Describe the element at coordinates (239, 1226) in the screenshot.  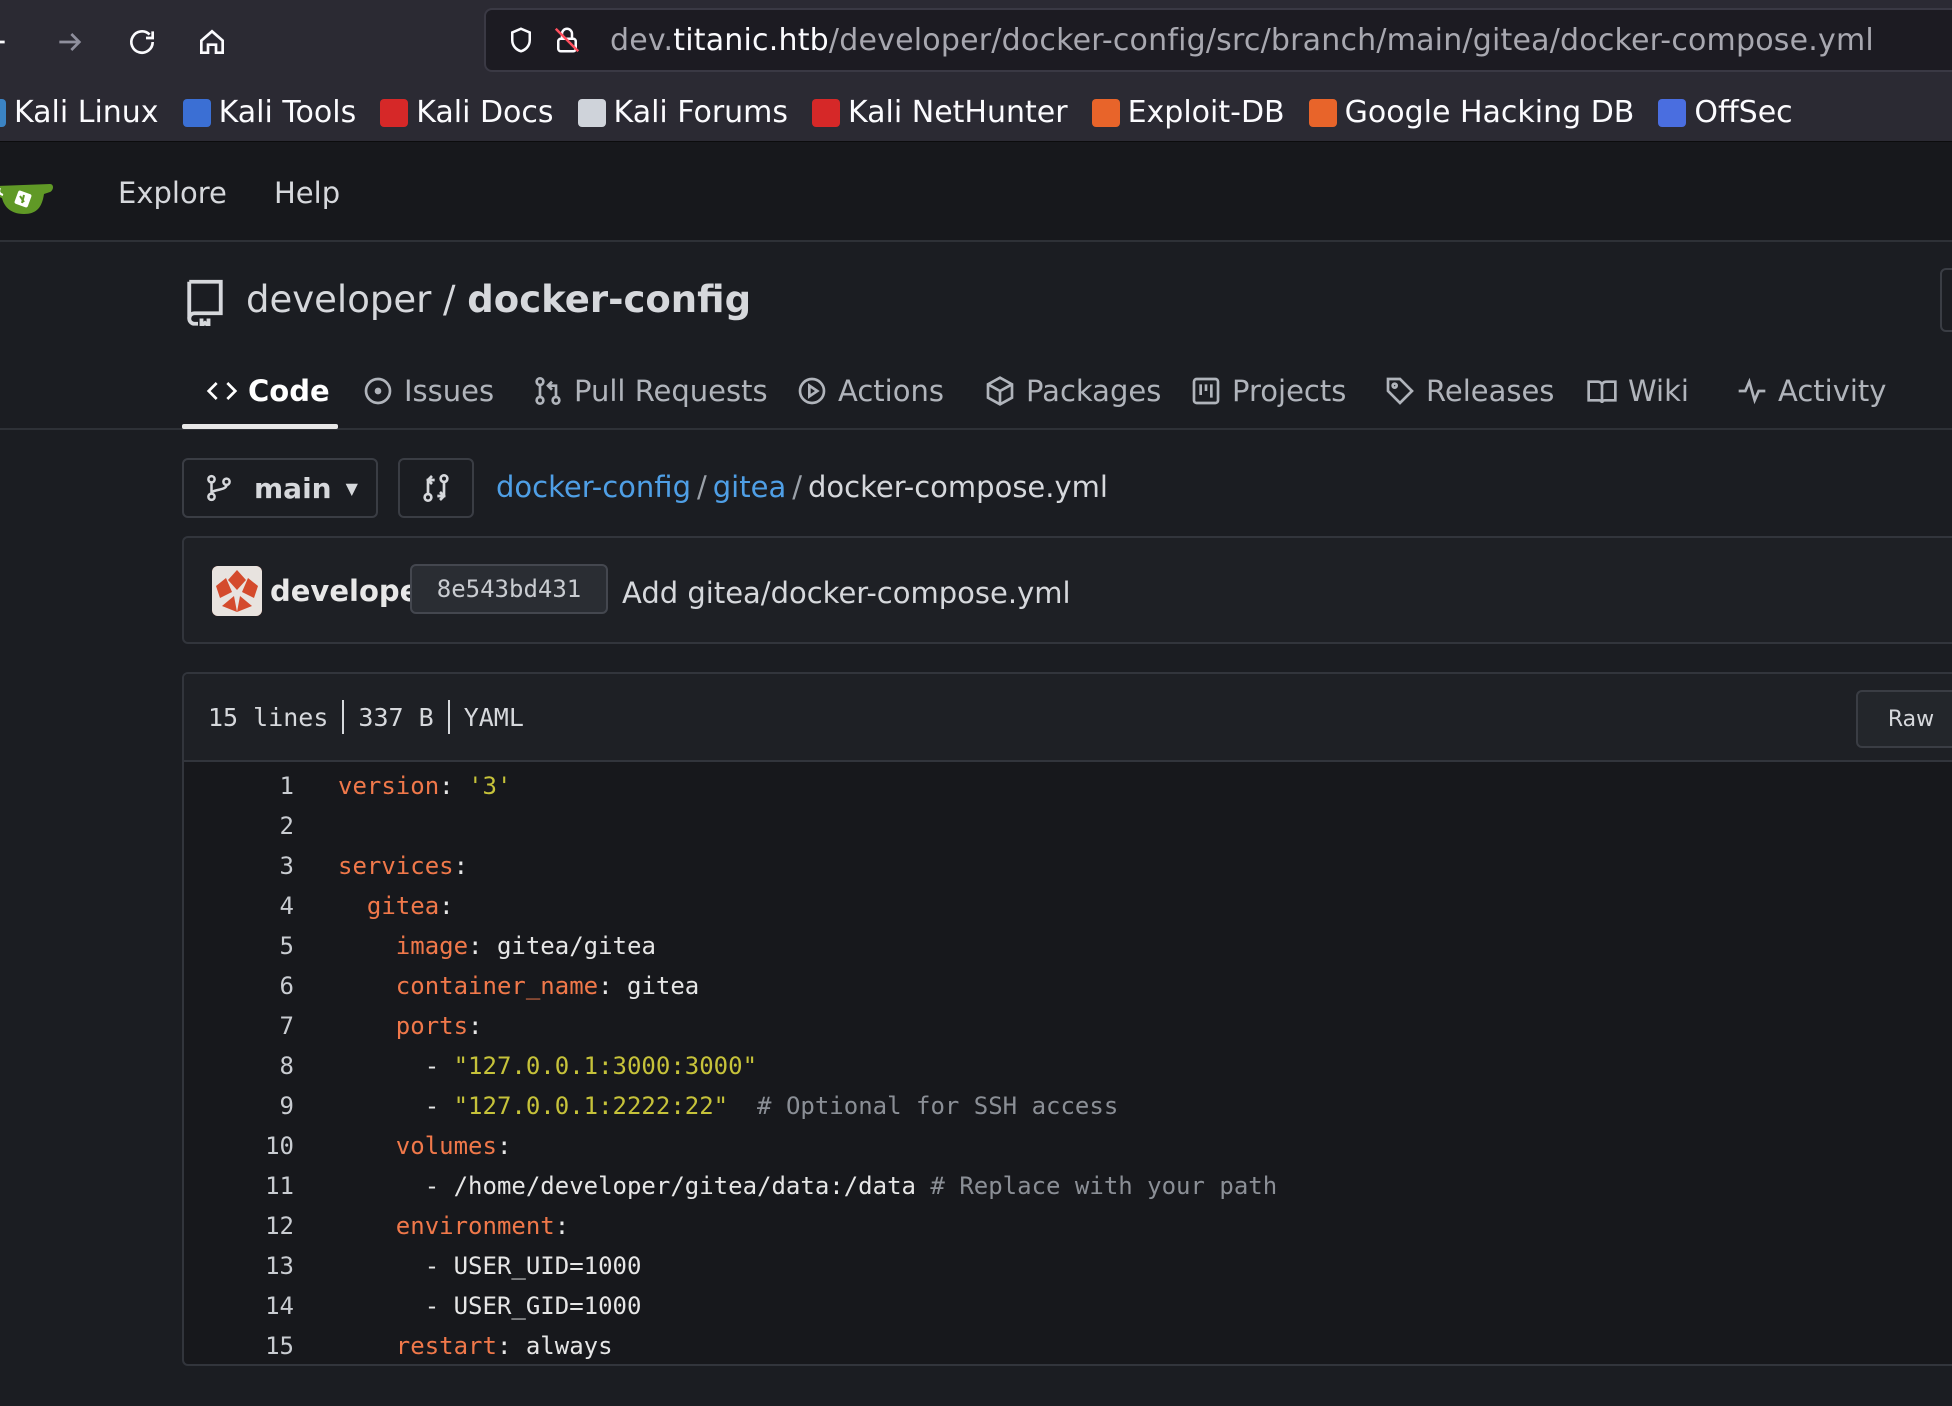
I see `line-number: 12` at that location.